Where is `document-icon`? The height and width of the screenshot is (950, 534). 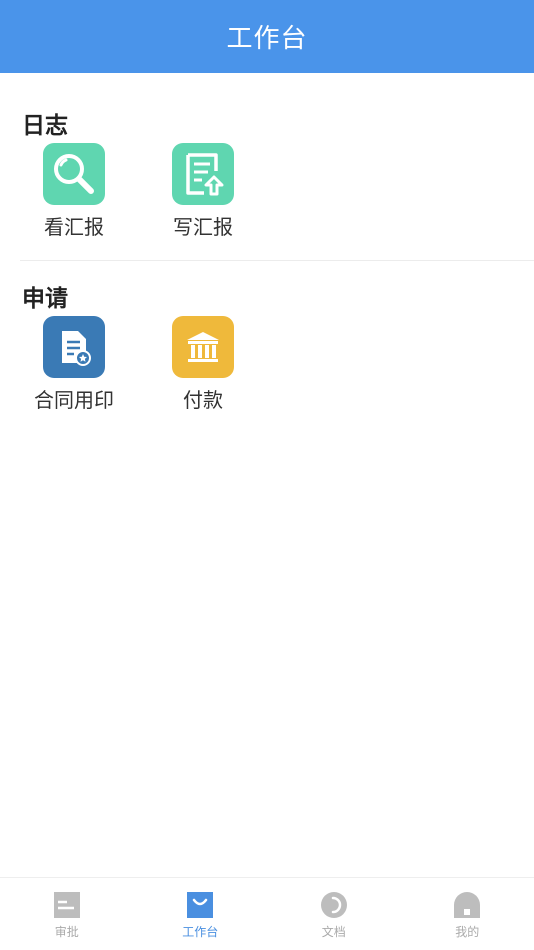 document-icon is located at coordinates (333, 905).